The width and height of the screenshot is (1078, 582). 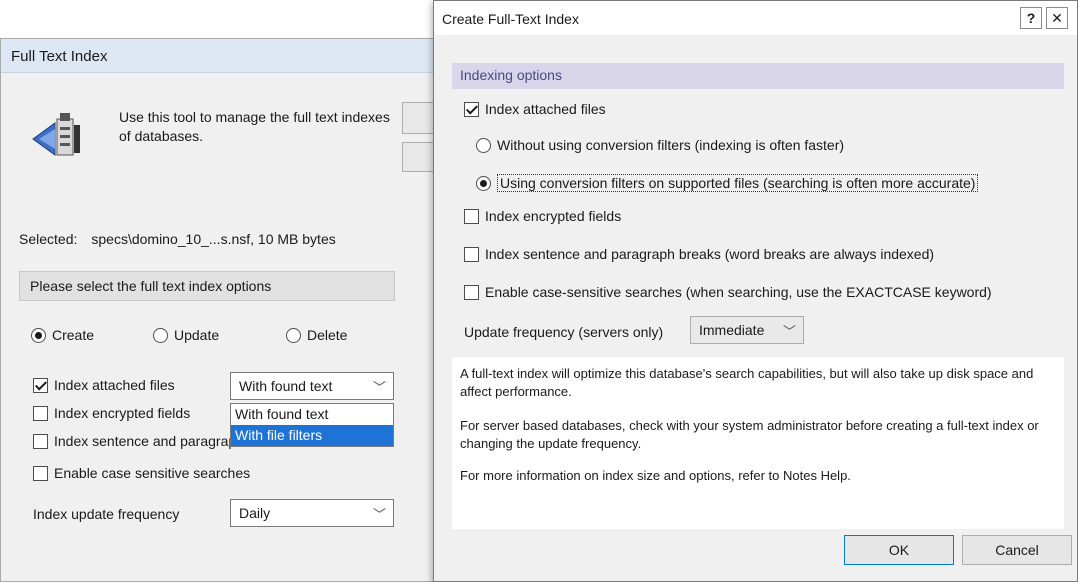 I want to click on indexing-options-header: Indexing options, so click(x=758, y=76).